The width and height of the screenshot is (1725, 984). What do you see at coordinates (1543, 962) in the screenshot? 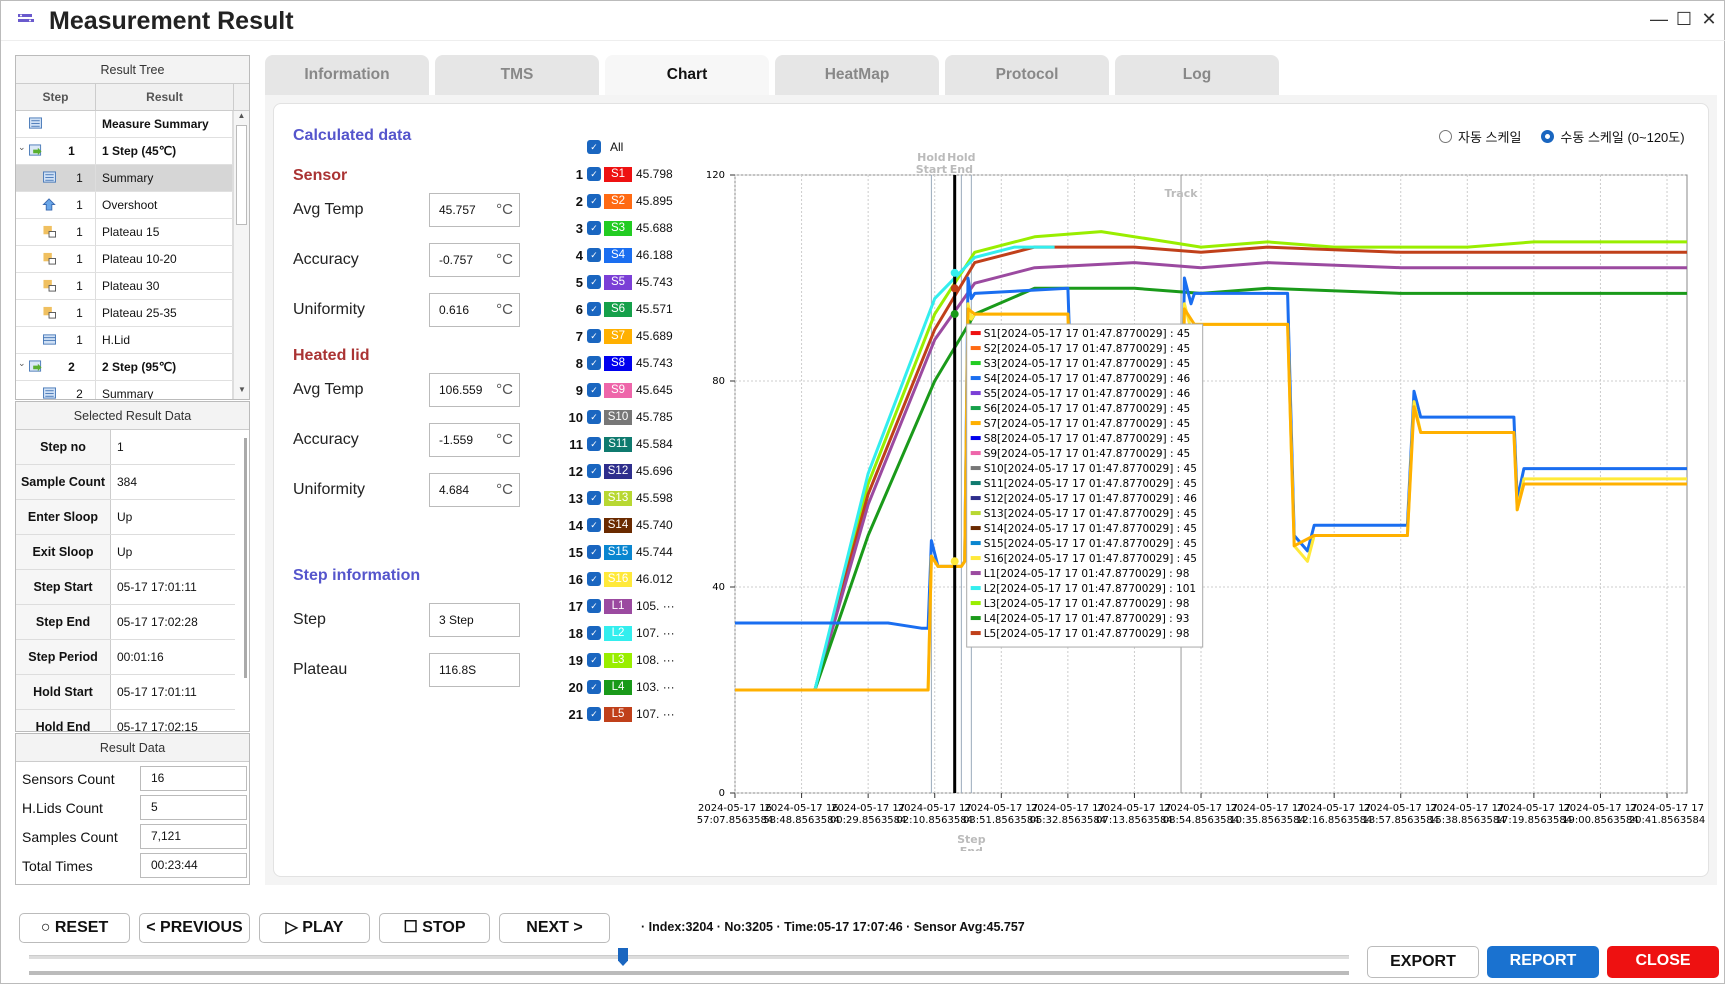
I see `report-button: REPORT` at bounding box center [1543, 962].